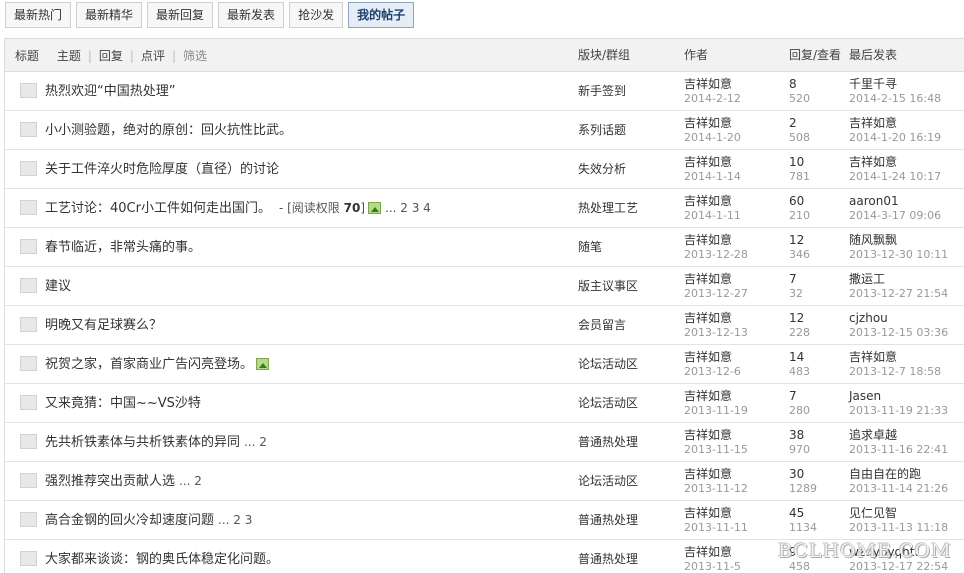  Describe the element at coordinates (602, 130) in the screenshot. I see `forum-link: 系列话题` at that location.